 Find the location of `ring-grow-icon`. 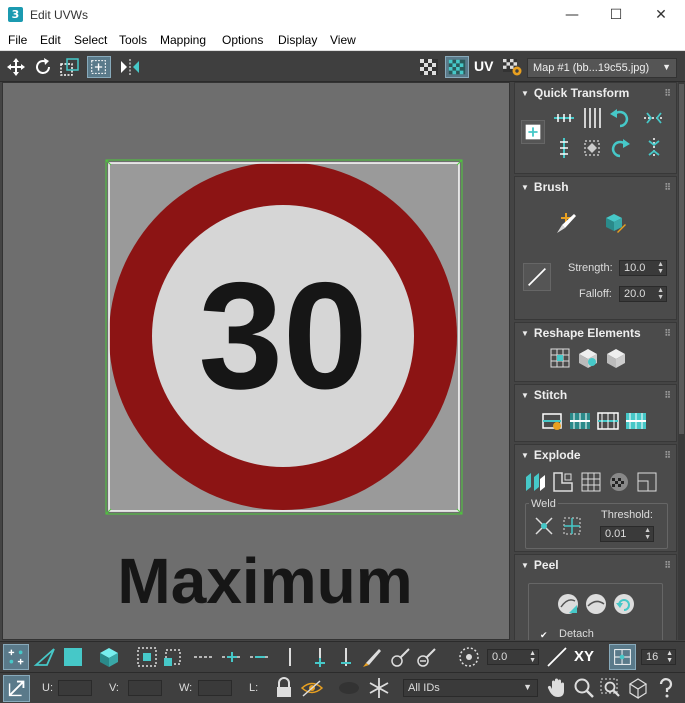

ring-grow-icon is located at coordinates (320, 657).